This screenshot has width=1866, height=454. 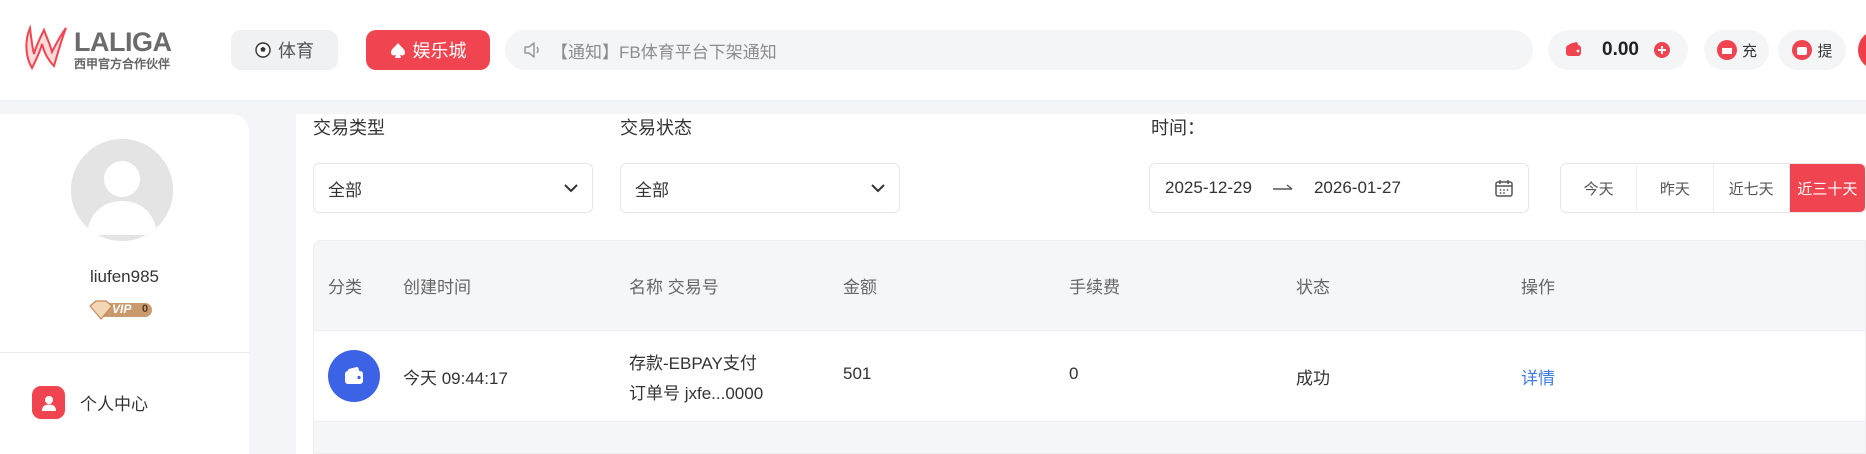 I want to click on withdraw-button: 提, so click(x=1812, y=50).